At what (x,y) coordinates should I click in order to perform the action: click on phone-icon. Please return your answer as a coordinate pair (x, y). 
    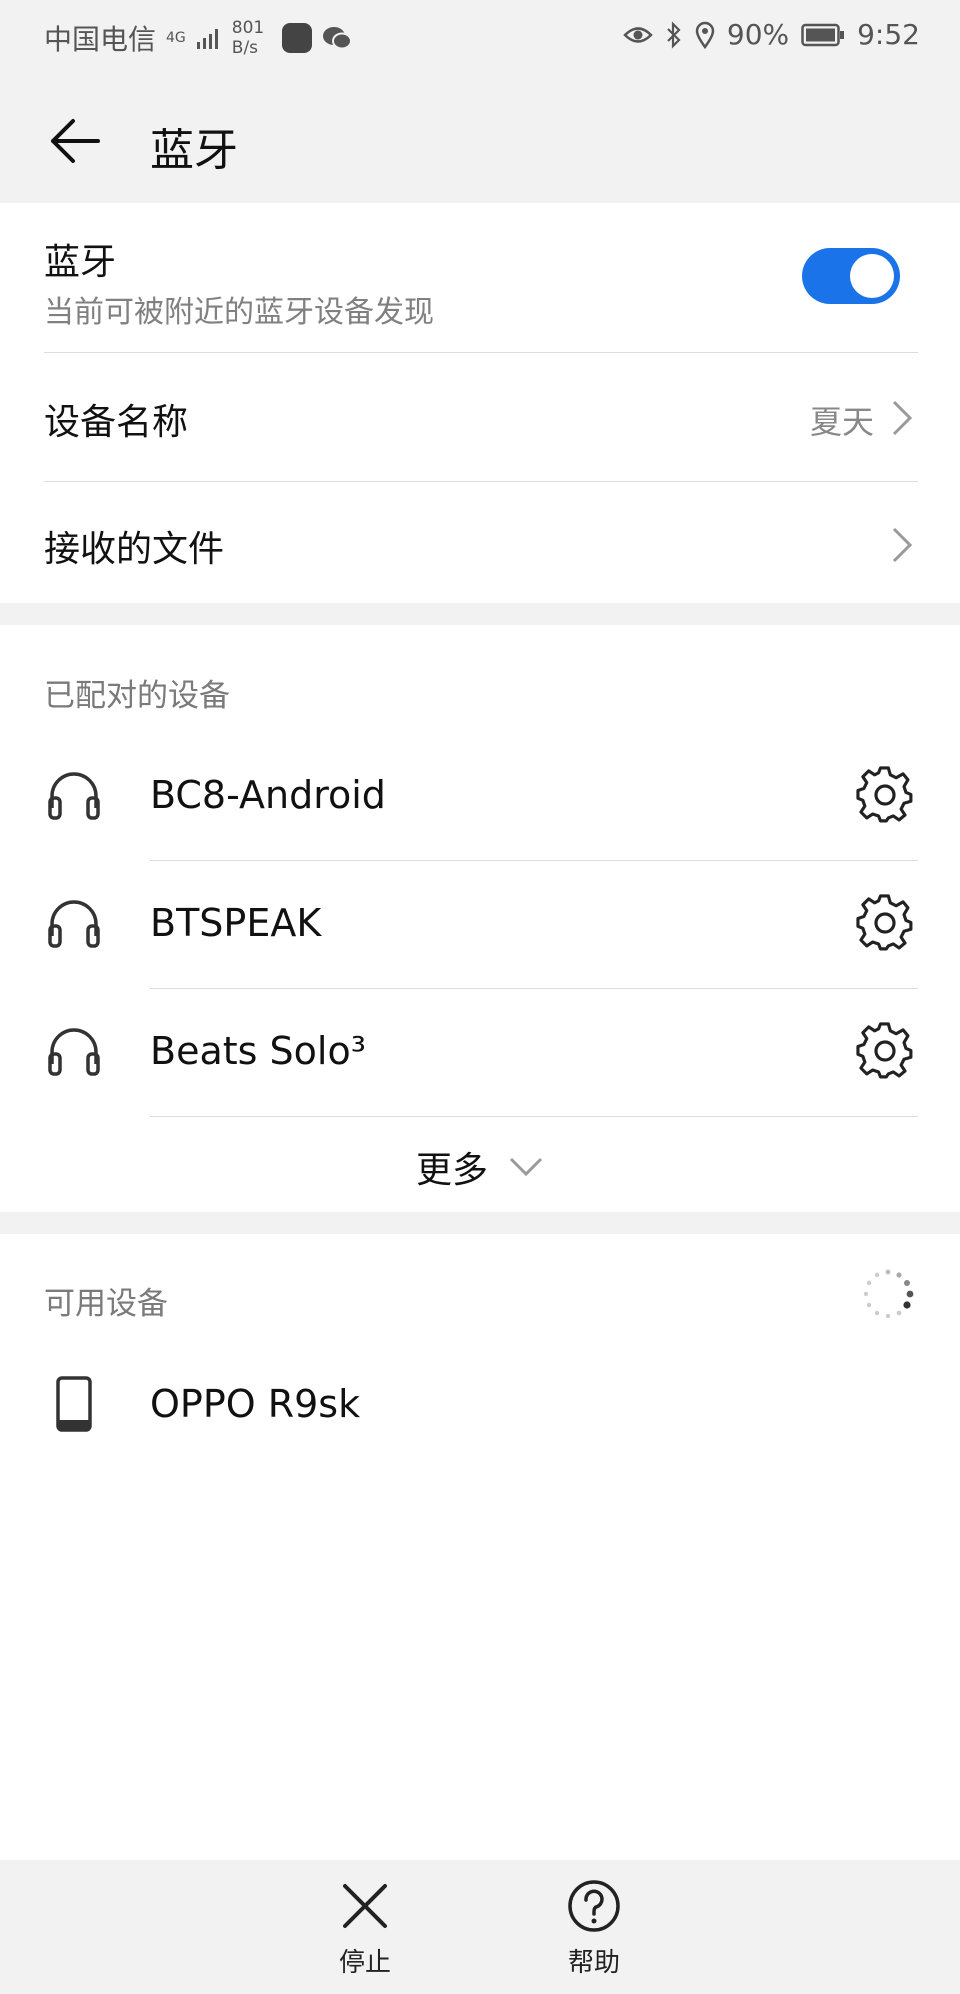
    Looking at the image, I should click on (74, 1404).